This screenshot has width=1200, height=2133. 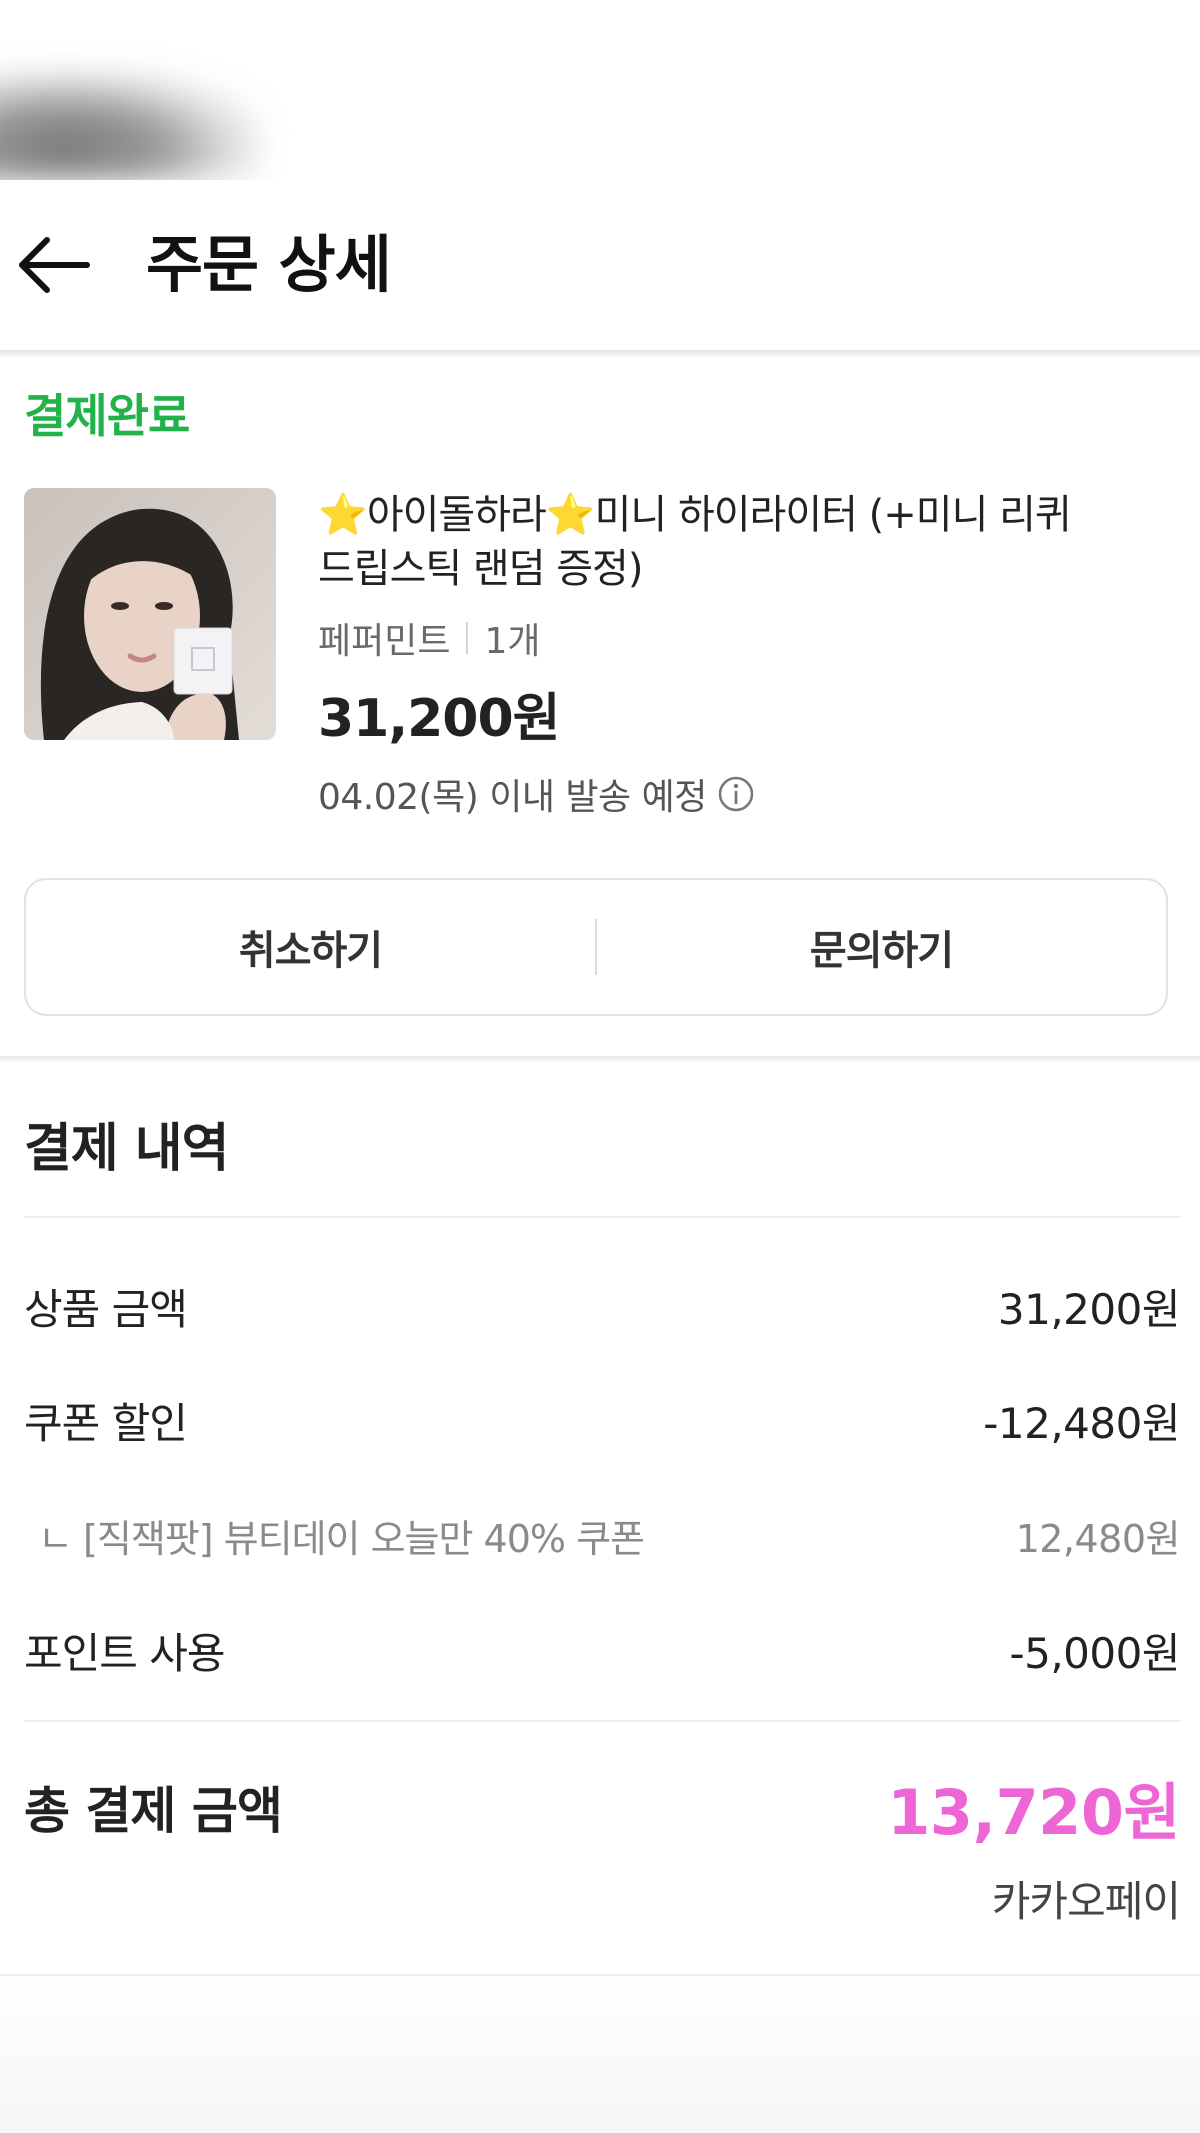 What do you see at coordinates (125, 1653) in the screenshot?
I see `point-usage-label: 포인트 사용` at bounding box center [125, 1653].